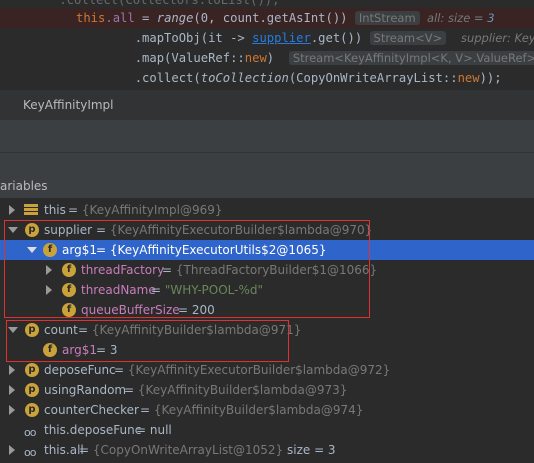  What do you see at coordinates (187, 269) in the screenshot?
I see `highlight-box-supplier` at bounding box center [187, 269].